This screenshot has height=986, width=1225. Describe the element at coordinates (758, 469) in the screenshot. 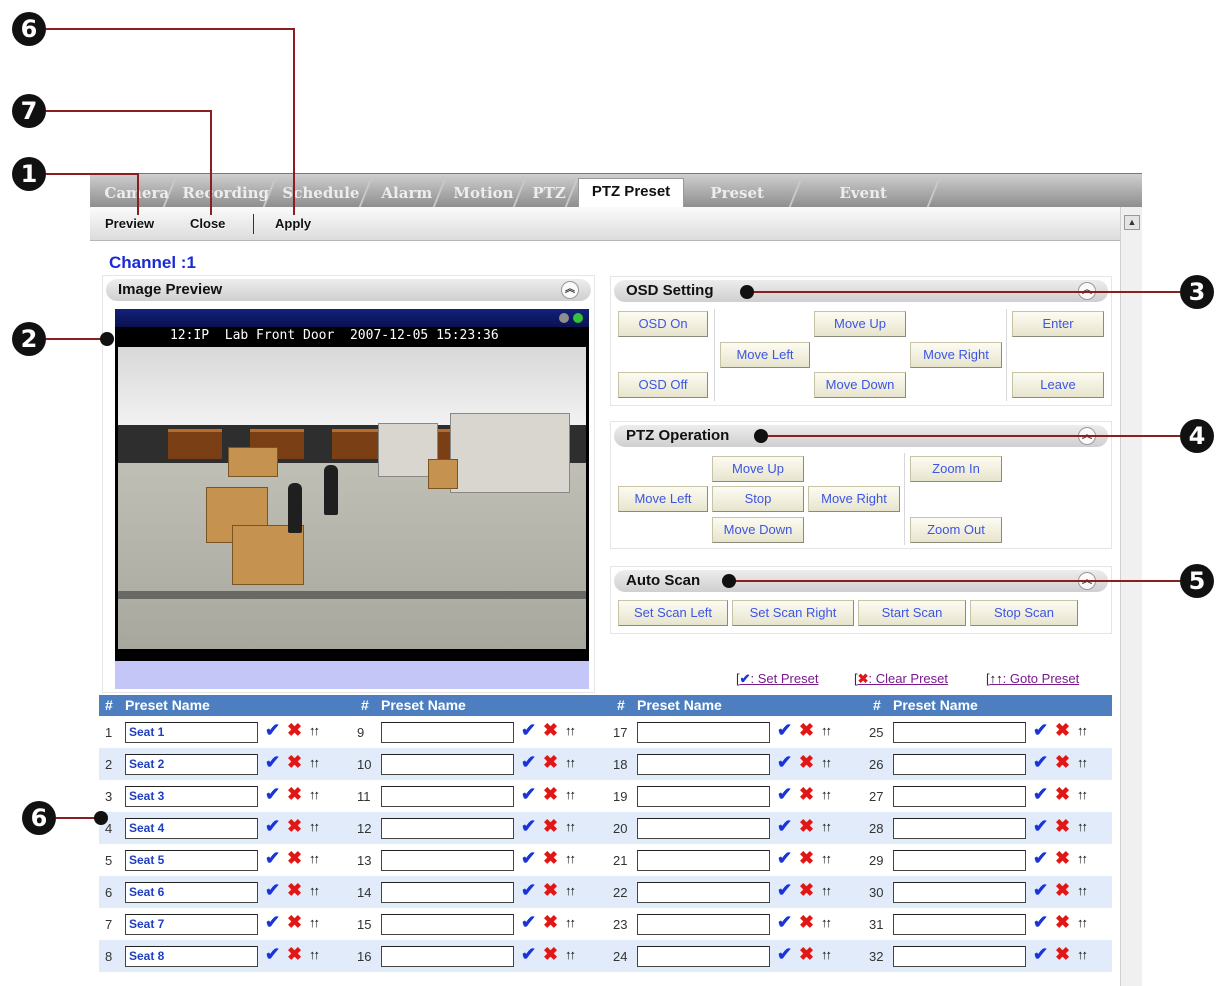

I see `ptz-move-up-button: Move Up` at that location.